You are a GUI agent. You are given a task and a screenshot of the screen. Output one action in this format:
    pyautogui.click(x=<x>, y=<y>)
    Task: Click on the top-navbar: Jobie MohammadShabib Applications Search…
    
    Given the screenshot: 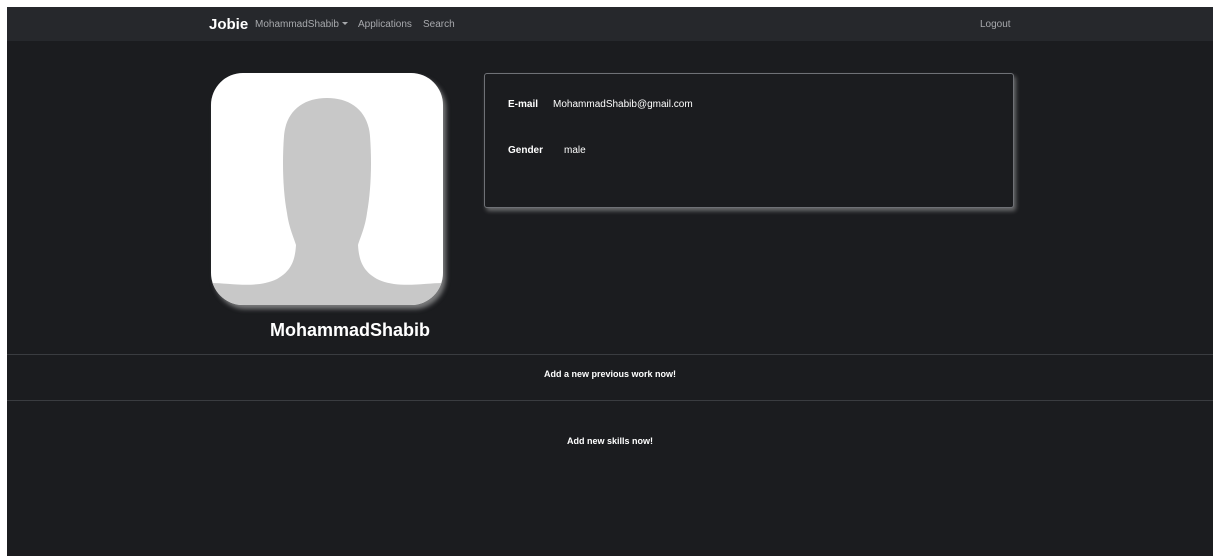 What is the action you would take?
    pyautogui.click(x=610, y=24)
    